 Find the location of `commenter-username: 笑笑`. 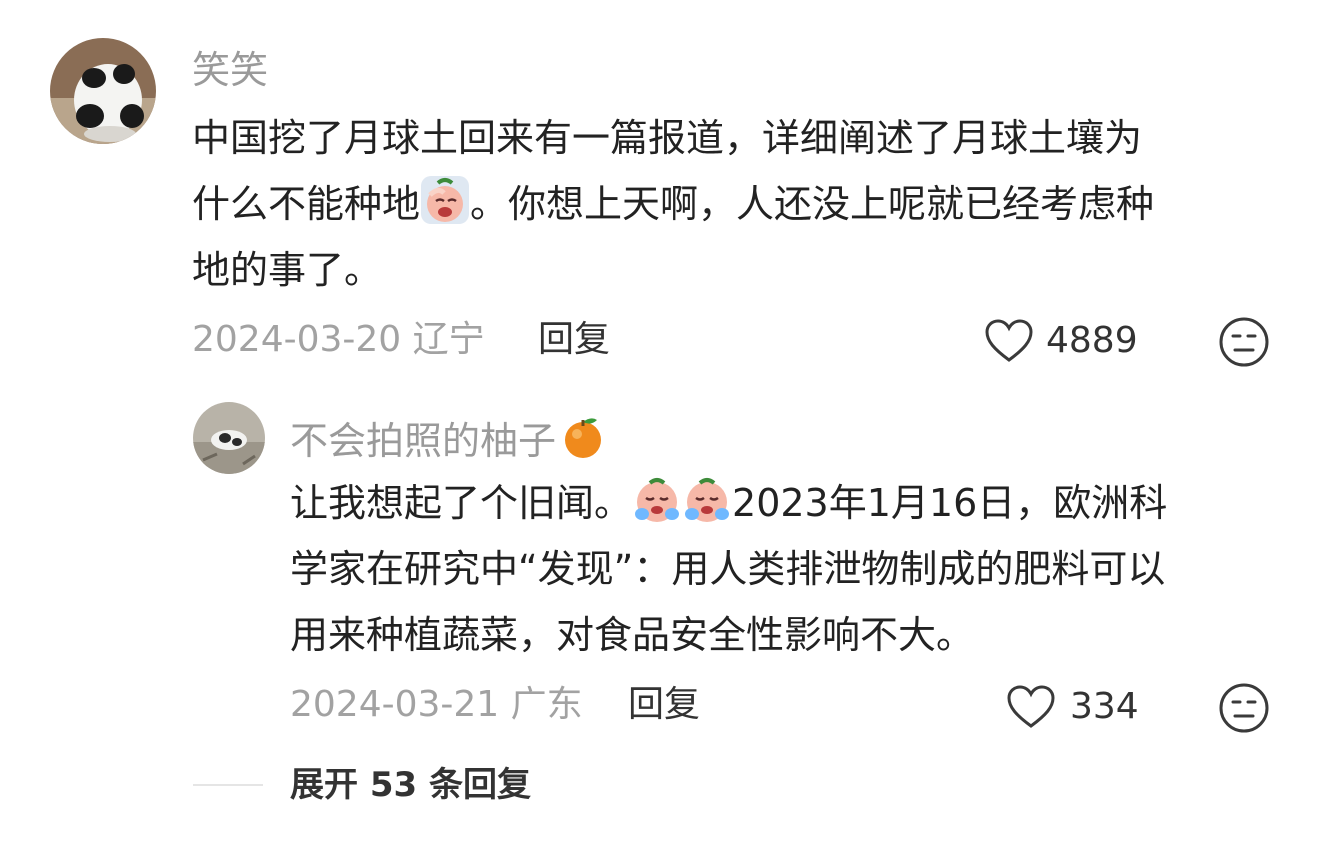

commenter-username: 笑笑 is located at coordinates (230, 70).